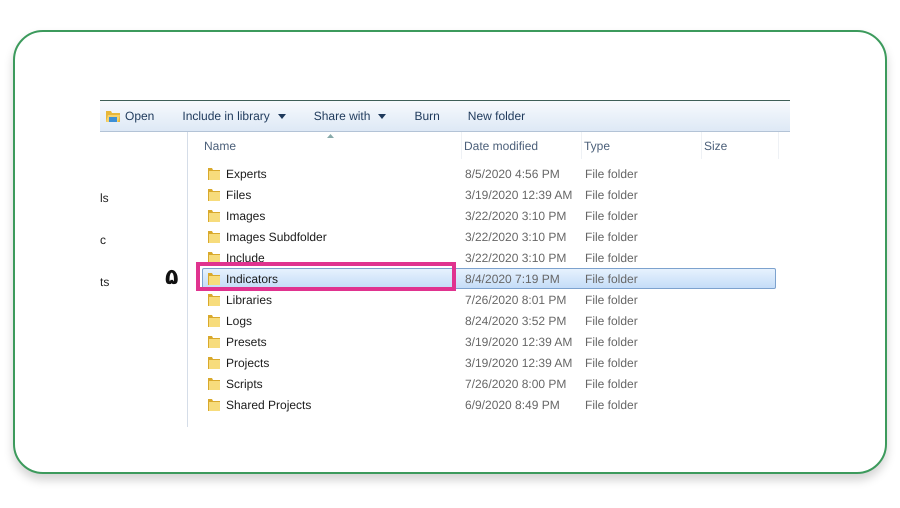  What do you see at coordinates (246, 215) in the screenshot?
I see `file-name: Images` at bounding box center [246, 215].